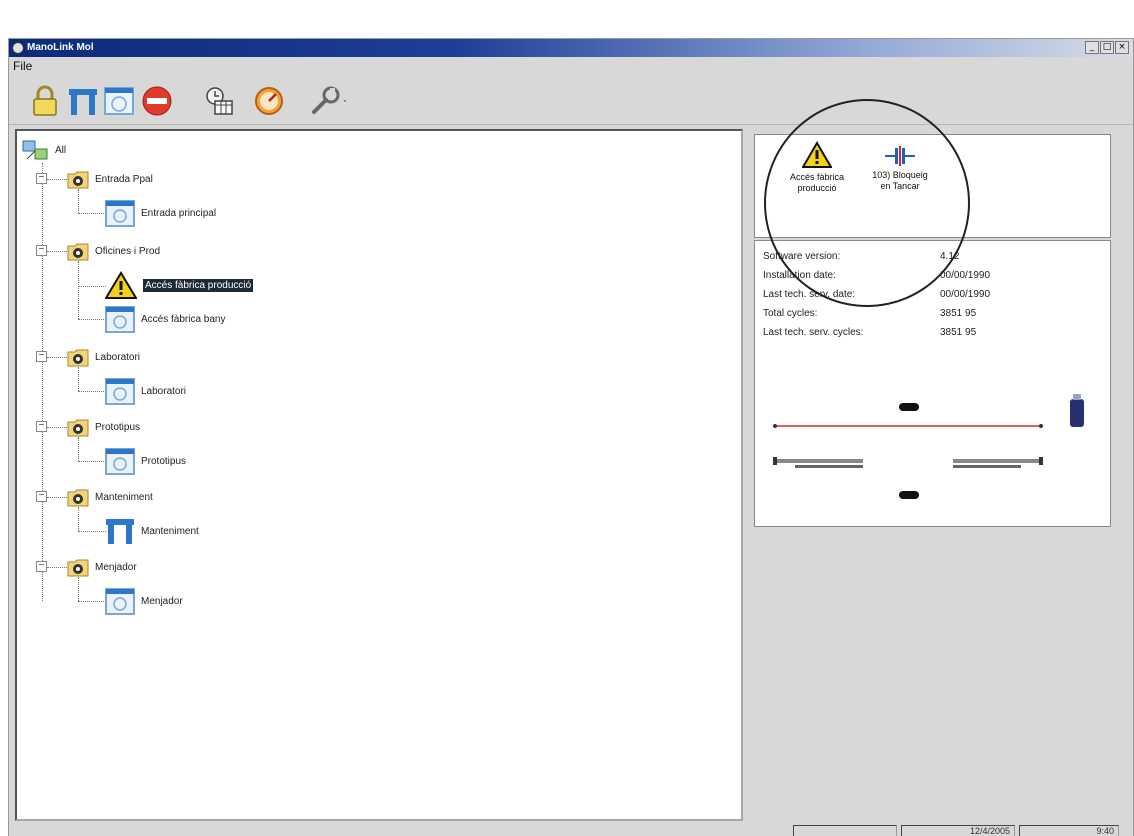 The image size is (1134, 836). I want to click on stop-button, so click(157, 101).